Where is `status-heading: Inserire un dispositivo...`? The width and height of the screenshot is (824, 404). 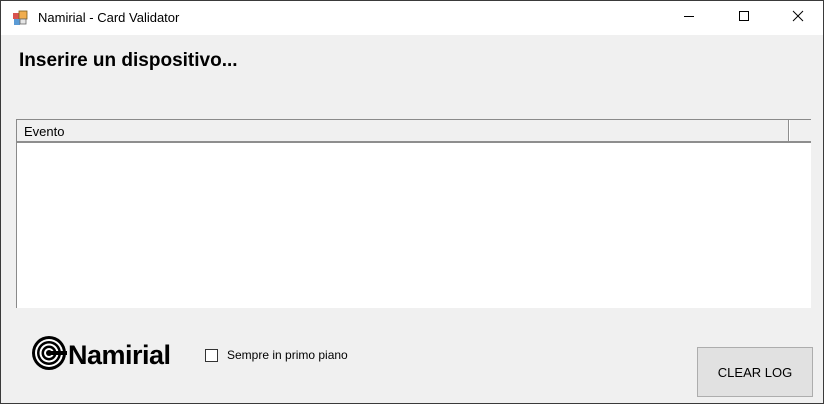
status-heading: Inserire un dispositivo... is located at coordinates (128, 60).